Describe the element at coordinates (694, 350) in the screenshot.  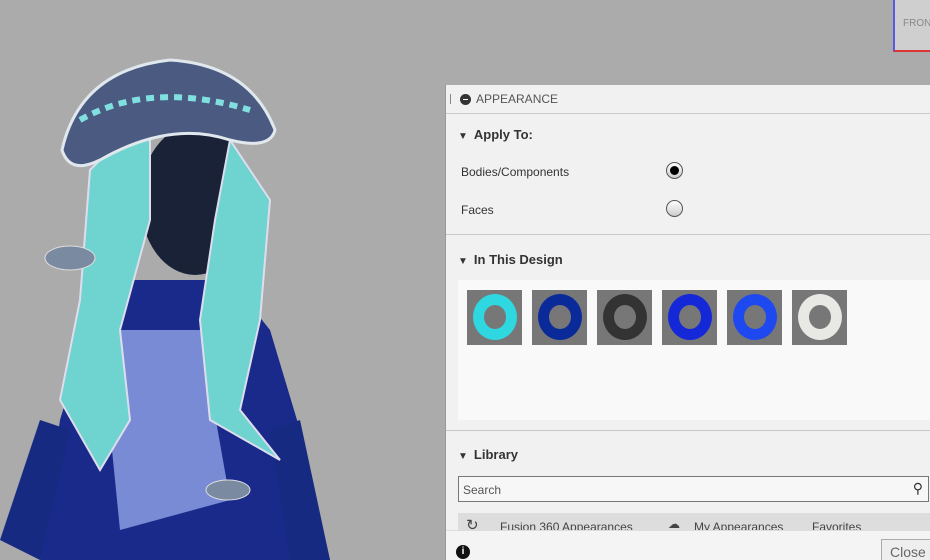
I see `design-swatches` at that location.